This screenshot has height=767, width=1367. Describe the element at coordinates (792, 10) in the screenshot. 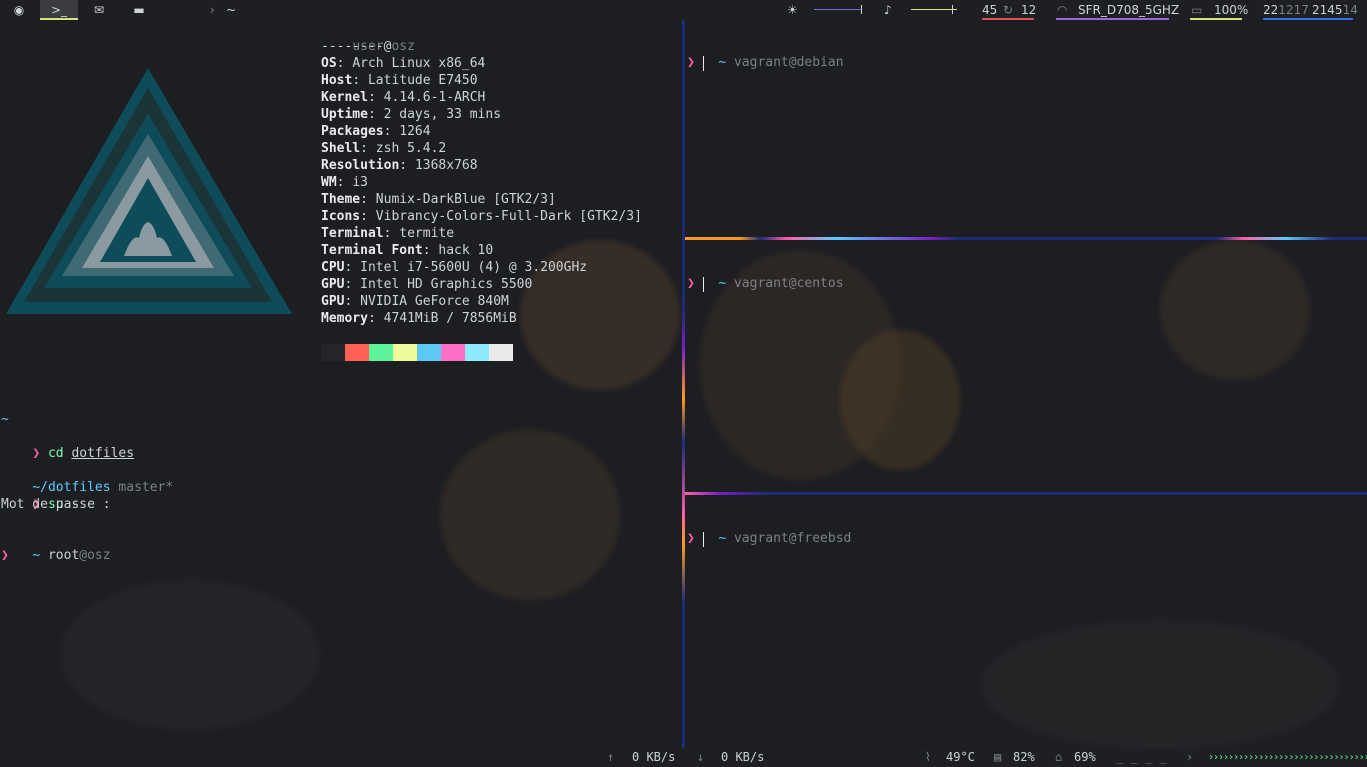

I see `brightness-icon: ☀` at that location.